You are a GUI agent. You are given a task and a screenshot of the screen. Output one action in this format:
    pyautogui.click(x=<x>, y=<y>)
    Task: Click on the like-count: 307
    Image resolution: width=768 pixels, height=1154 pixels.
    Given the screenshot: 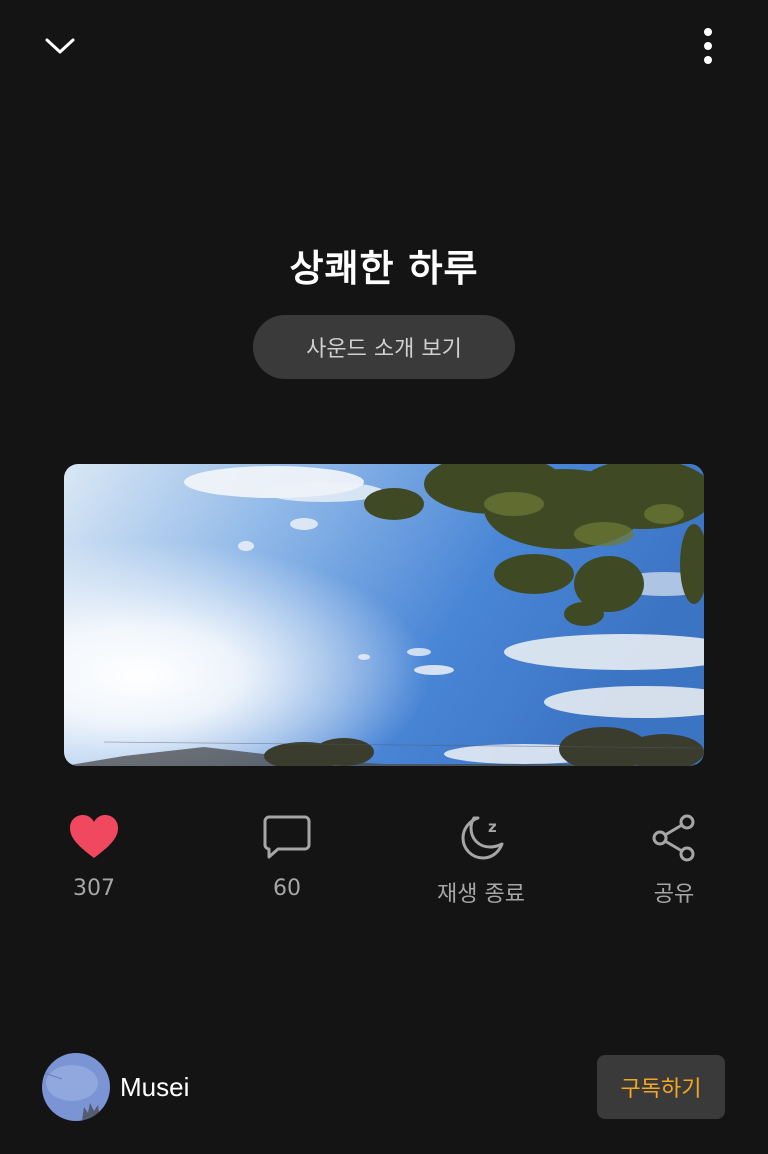 What is the action you would take?
    pyautogui.click(x=94, y=888)
    